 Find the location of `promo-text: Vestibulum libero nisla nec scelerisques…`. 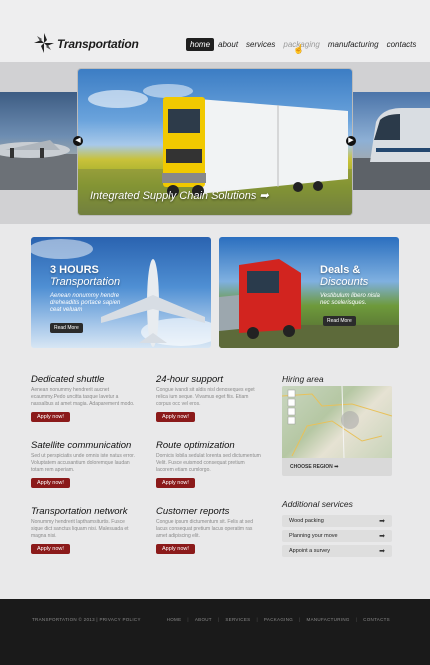

promo-text: Vestibulum libero nisla nec scelerisques… is located at coordinates (350, 299).